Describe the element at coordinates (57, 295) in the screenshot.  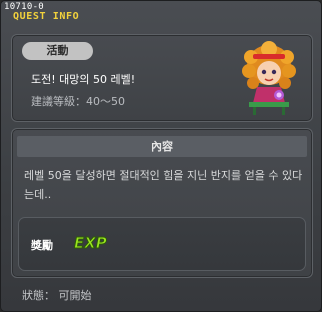
I see `quest-status: 狀態： 可開始` at that location.